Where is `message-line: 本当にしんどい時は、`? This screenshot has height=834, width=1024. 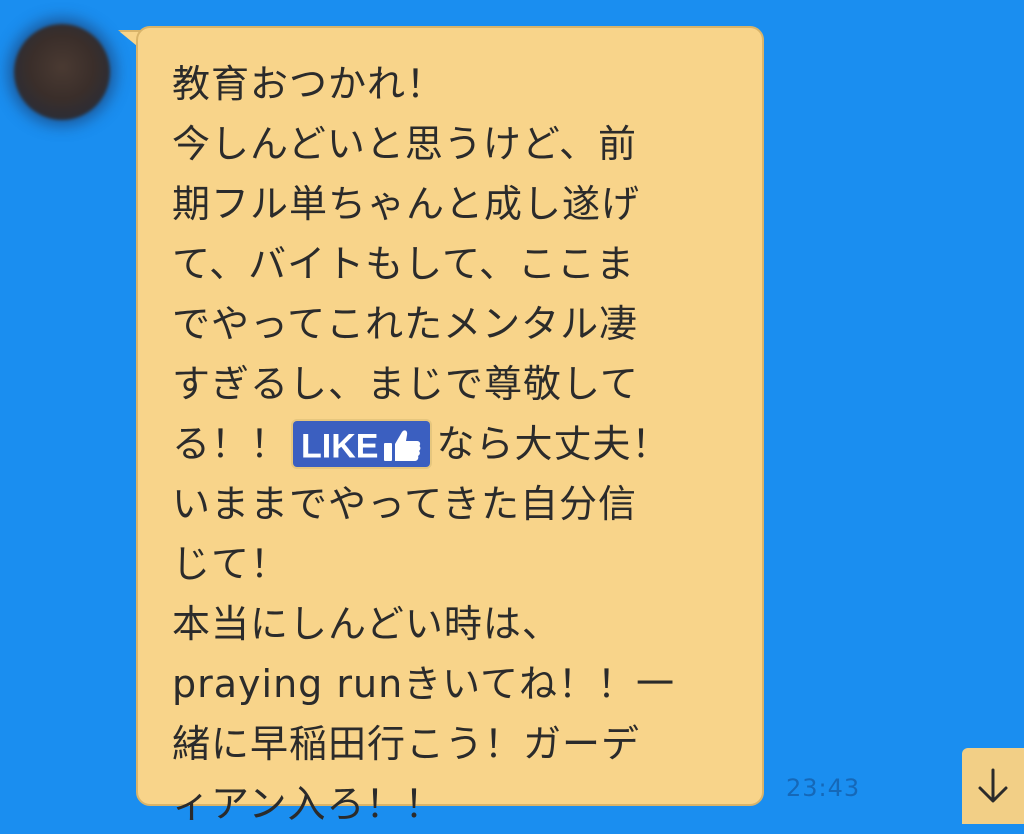 message-line: 本当にしんどい時は、 is located at coordinates (366, 624).